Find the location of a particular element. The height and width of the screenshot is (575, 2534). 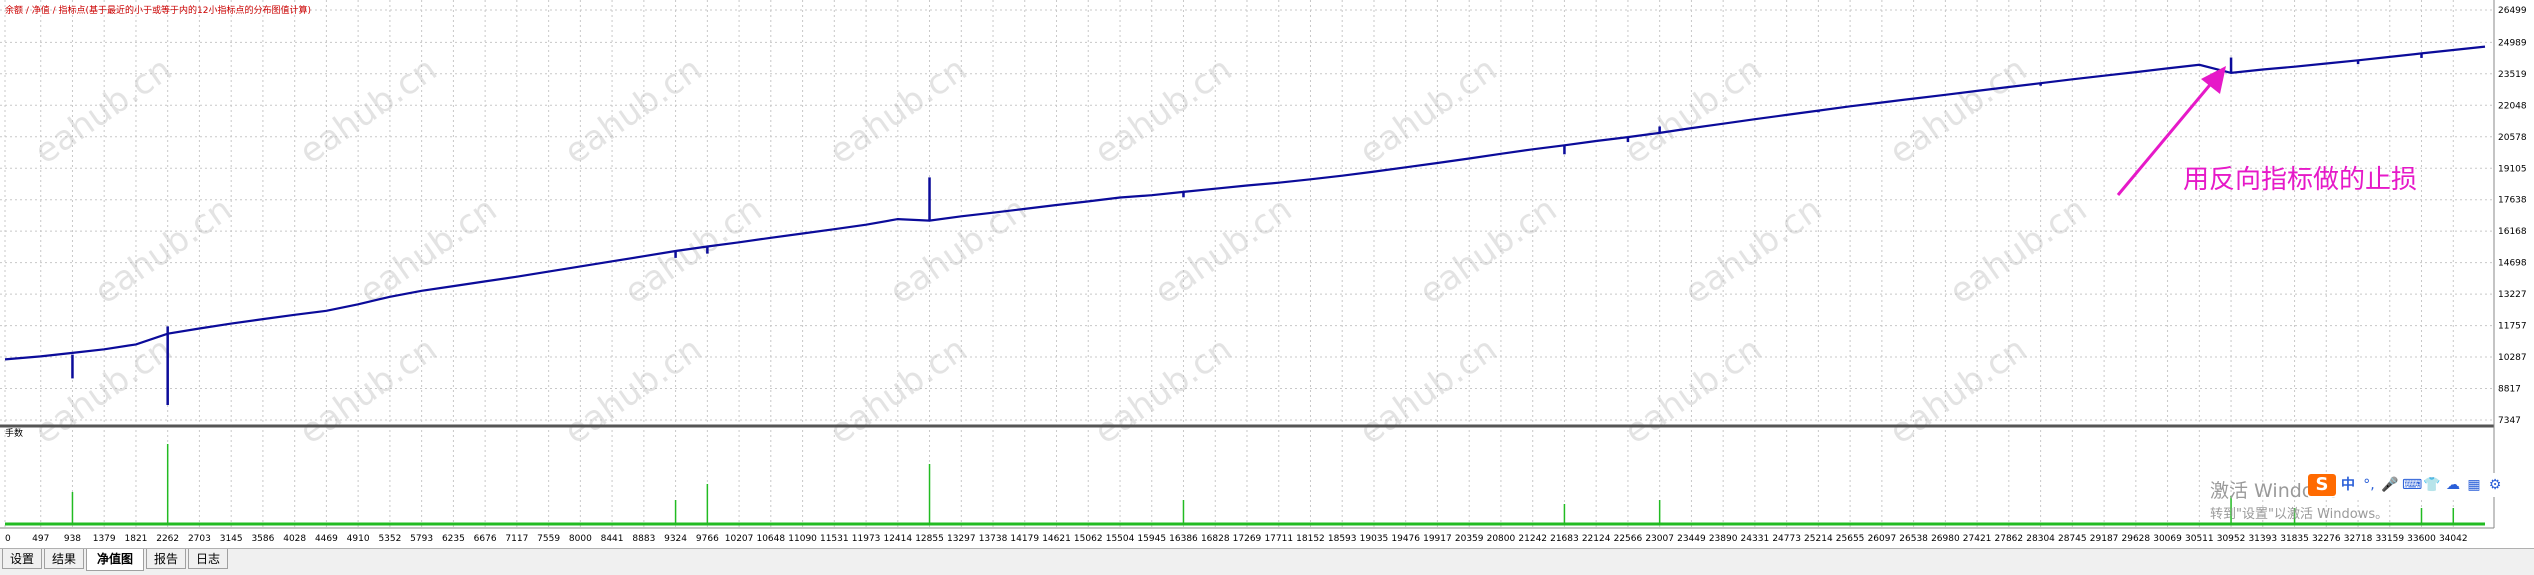

y-tick-label: 13227 is located at coordinates (2512, 295).